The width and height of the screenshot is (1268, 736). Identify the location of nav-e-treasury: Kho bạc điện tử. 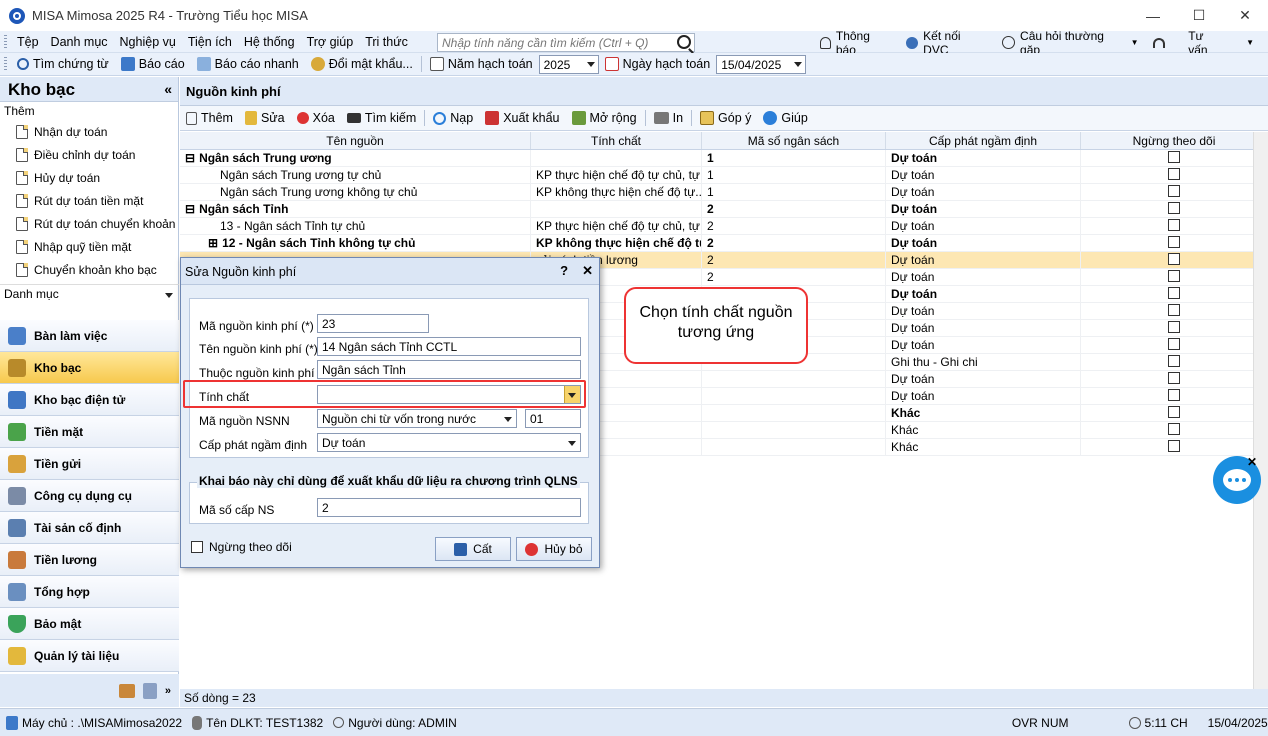
(89, 400).